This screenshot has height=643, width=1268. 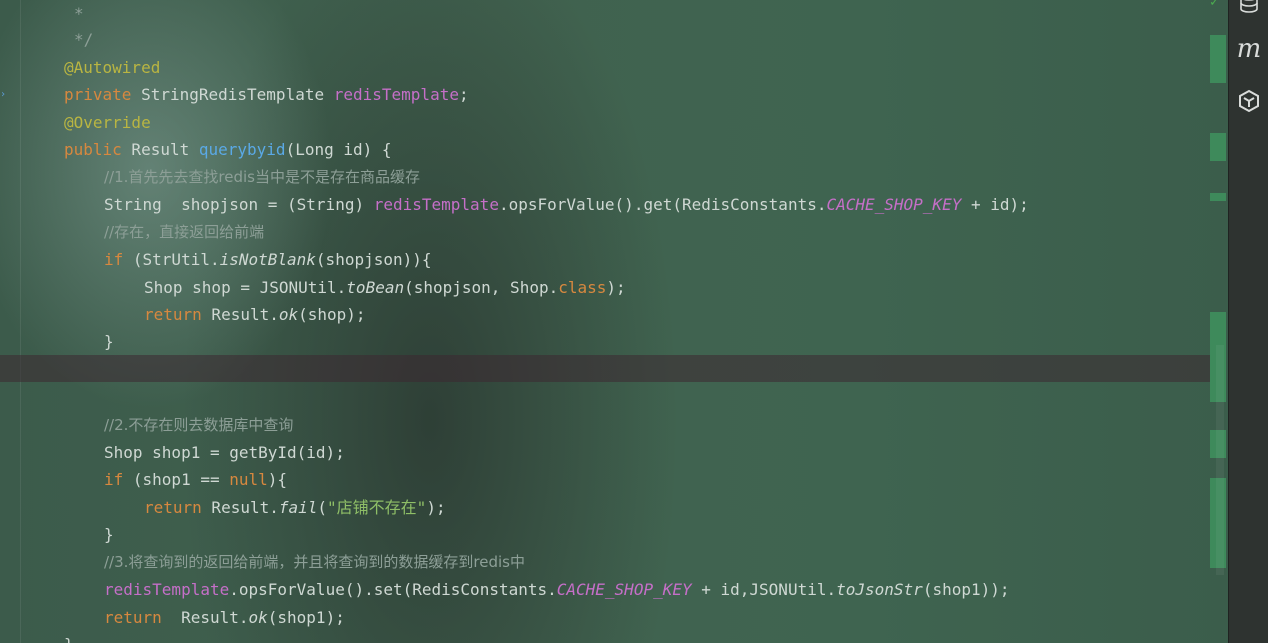 What do you see at coordinates (20, 321) in the screenshot?
I see `gutter-divider` at bounding box center [20, 321].